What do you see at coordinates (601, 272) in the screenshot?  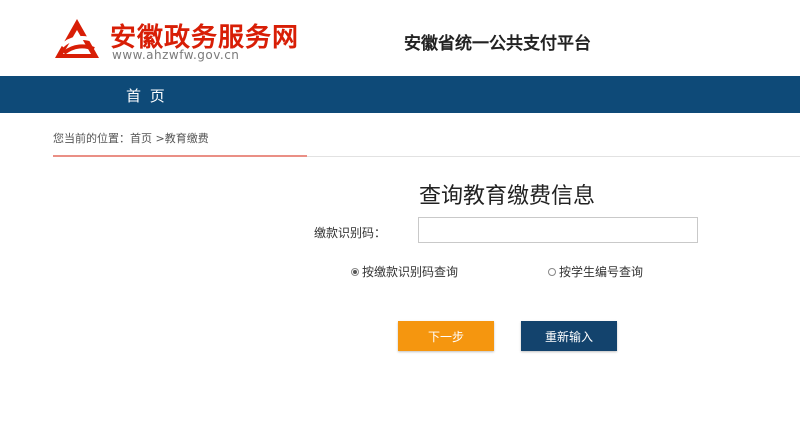 I see `radio-label: 按学生编号查询` at bounding box center [601, 272].